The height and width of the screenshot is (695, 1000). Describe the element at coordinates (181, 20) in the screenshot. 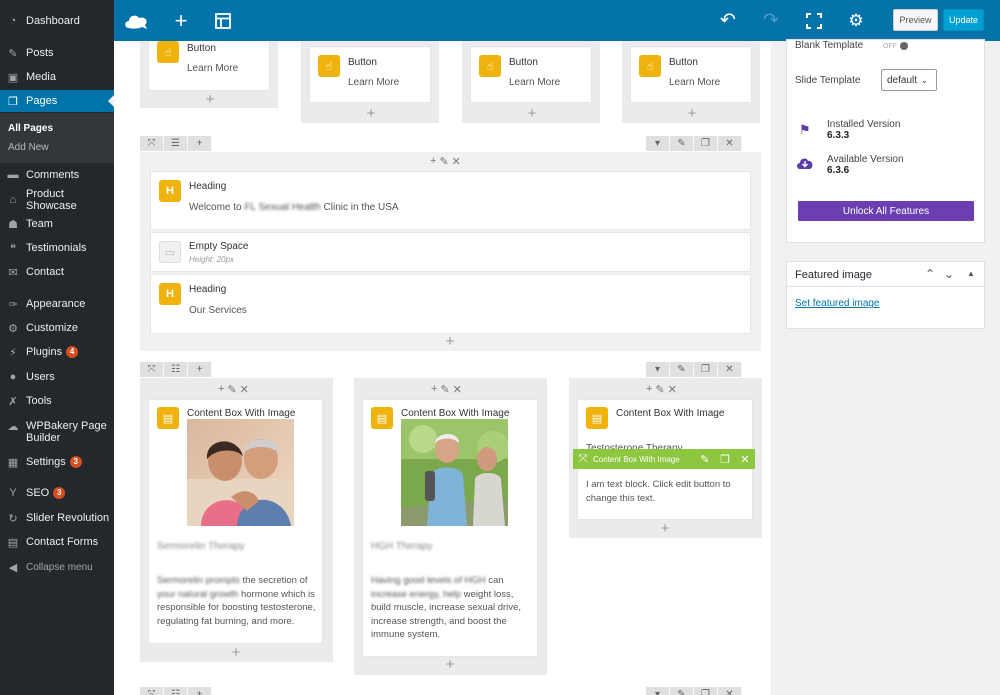

I see `add-element-icon: +` at that location.